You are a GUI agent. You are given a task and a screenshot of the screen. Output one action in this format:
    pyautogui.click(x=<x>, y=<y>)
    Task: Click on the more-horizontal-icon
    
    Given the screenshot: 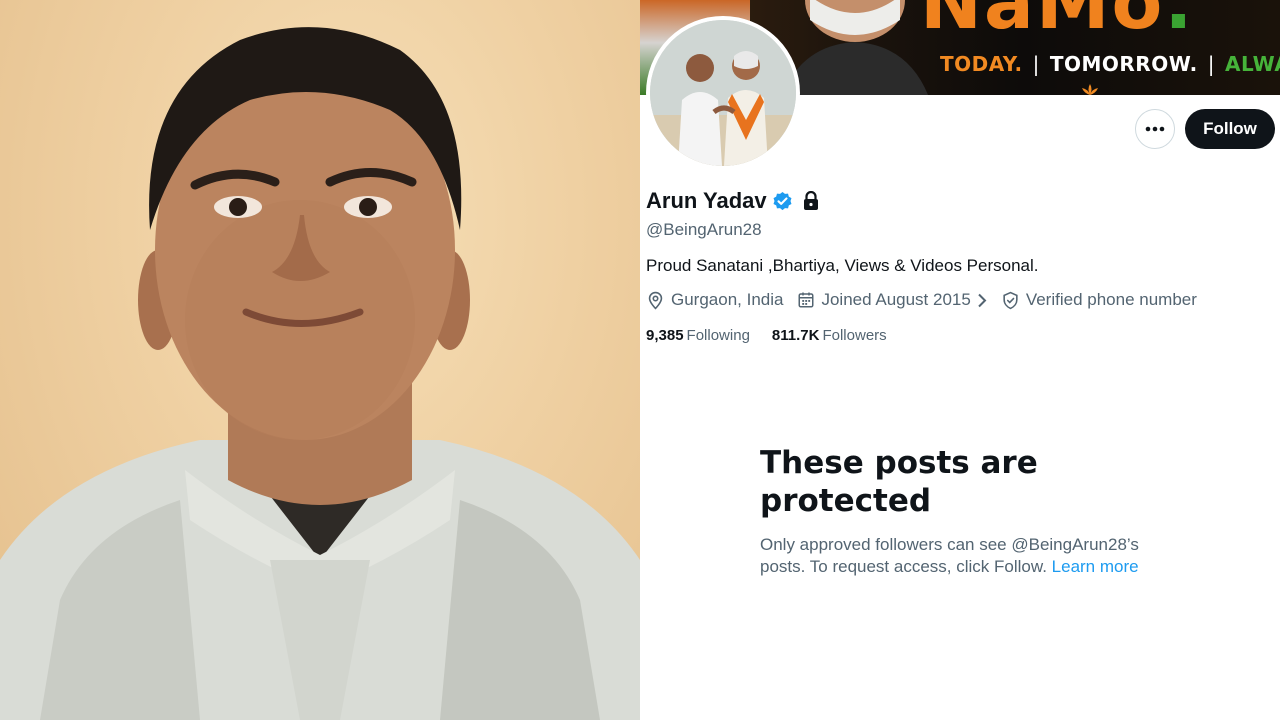 What is the action you would take?
    pyautogui.click(x=1155, y=129)
    